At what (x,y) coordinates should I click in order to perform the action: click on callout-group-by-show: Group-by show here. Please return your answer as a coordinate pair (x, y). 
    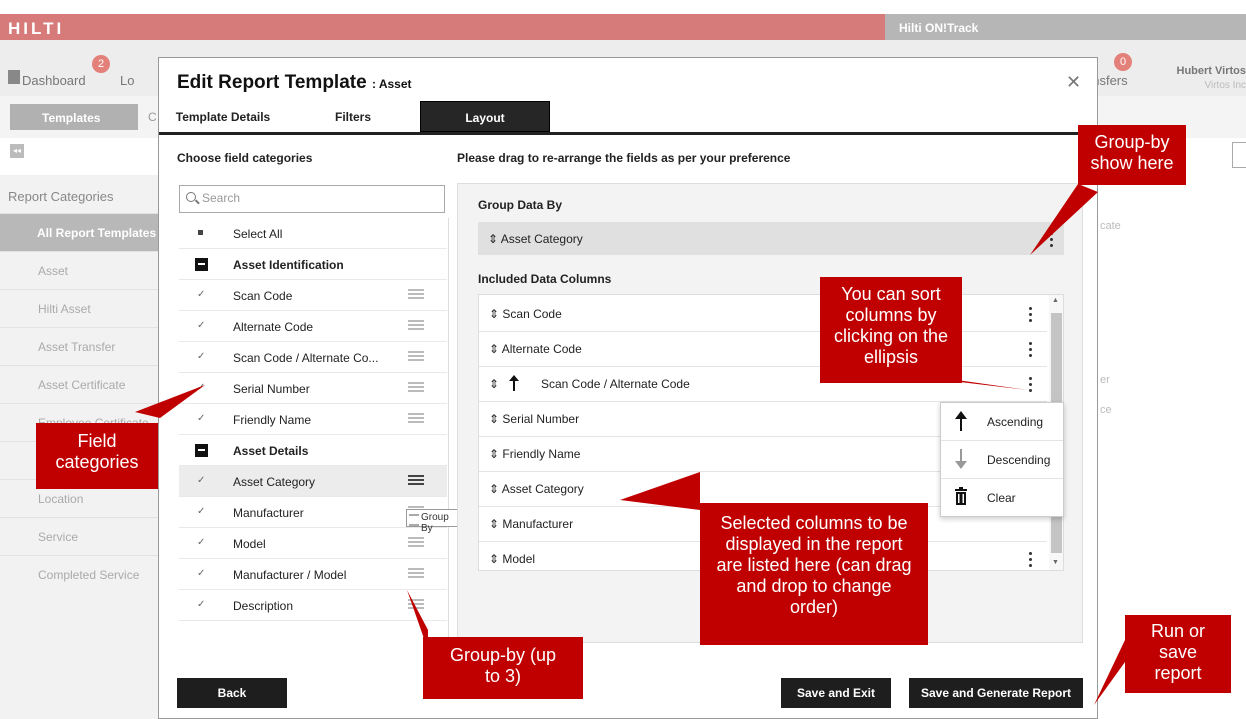
    Looking at the image, I should click on (1132, 155).